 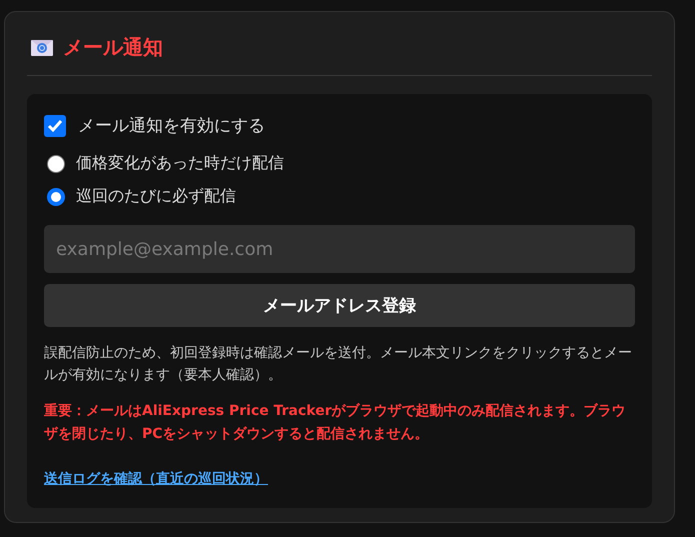 What do you see at coordinates (338, 364) in the screenshot?
I see `note-text: 誤配信防止のため、初回登録時は確認メールを送付。メール本文リンクをクリックするとメールが有効になります（要本人確認）。` at bounding box center [338, 364].